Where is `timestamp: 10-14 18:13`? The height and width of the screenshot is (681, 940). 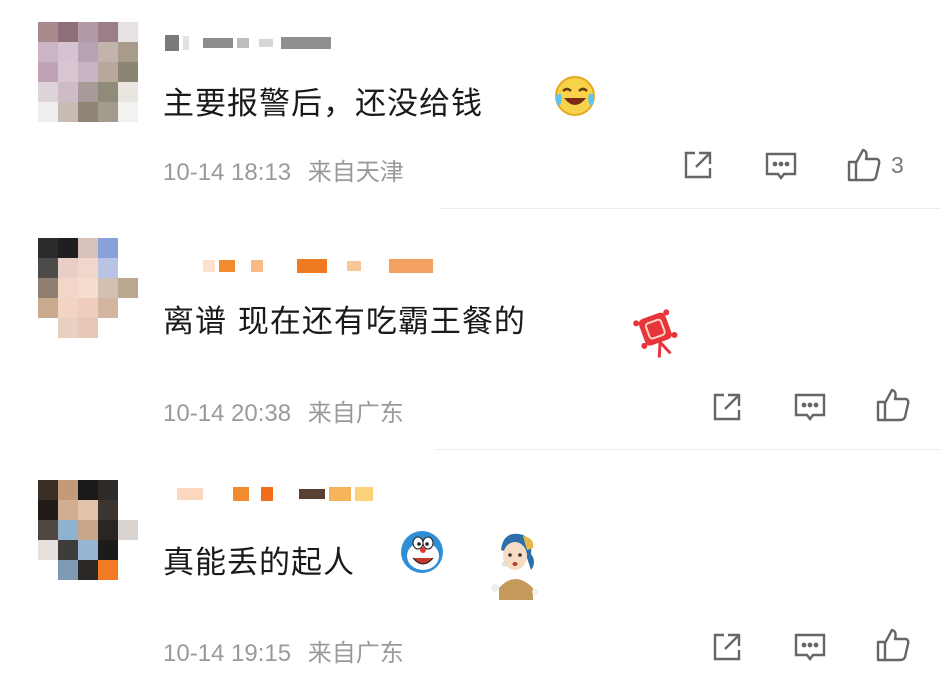
timestamp: 10-14 18:13 is located at coordinates (227, 172).